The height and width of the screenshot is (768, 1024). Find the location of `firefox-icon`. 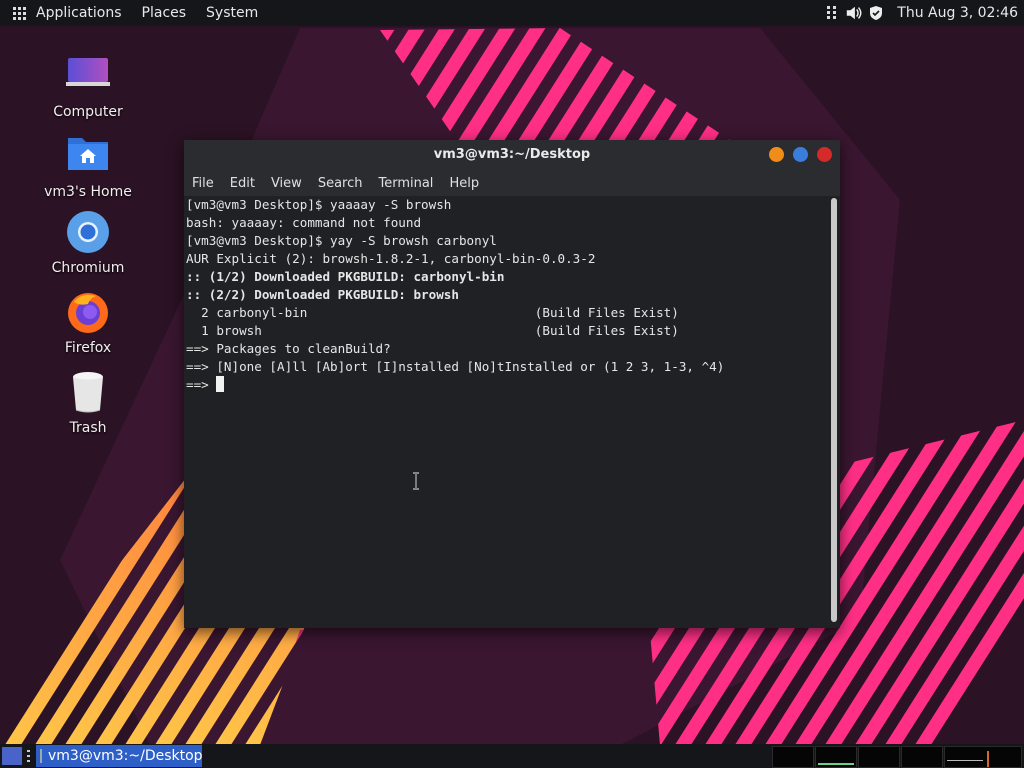

firefox-icon is located at coordinates (88, 312).